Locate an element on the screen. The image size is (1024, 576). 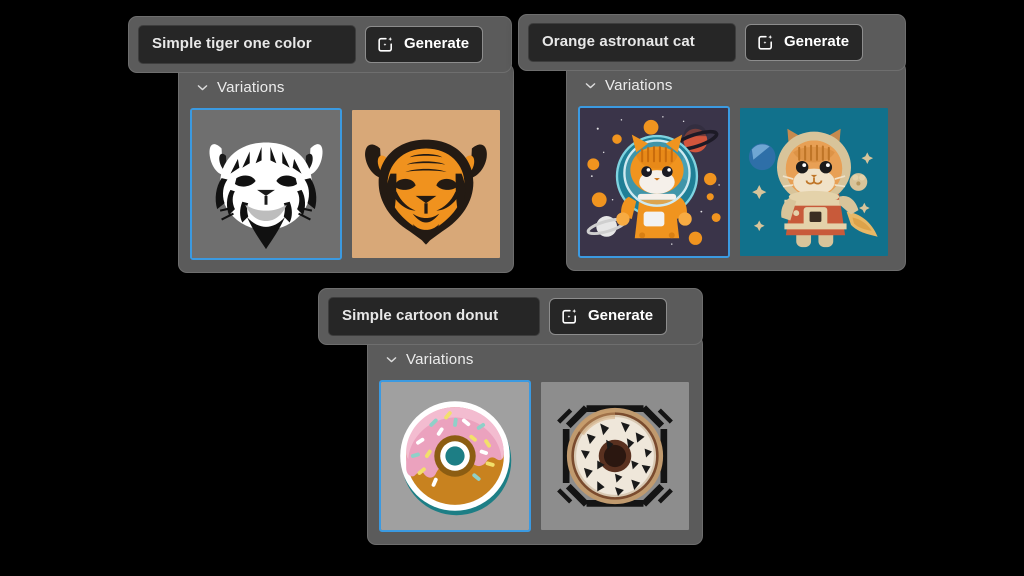
white-frosted-donut-abstract is located at coordinates (615, 455).